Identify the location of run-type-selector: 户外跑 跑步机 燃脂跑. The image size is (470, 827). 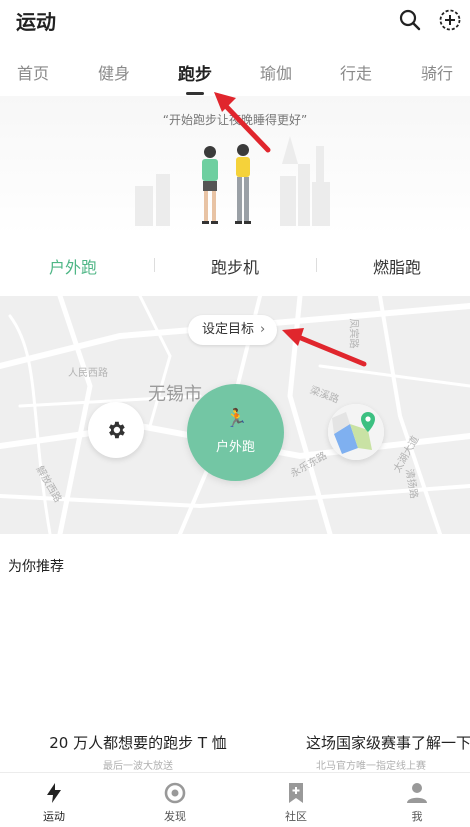
(235, 265).